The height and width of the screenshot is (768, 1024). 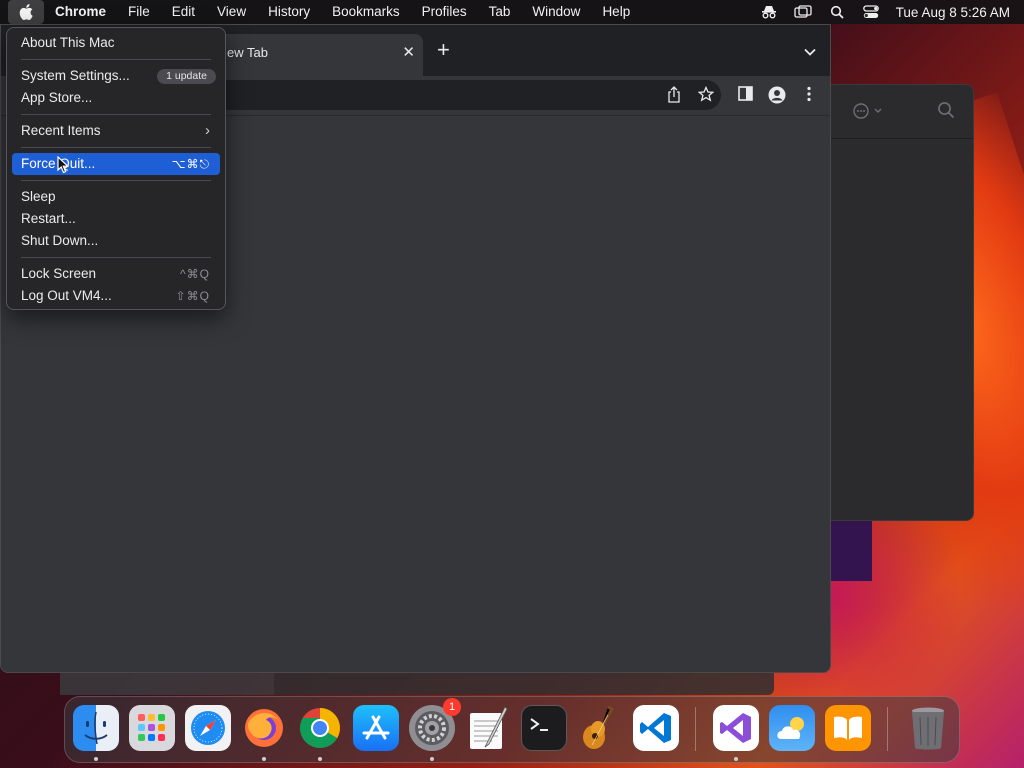 I want to click on control-center-icon, so click(x=871, y=12).